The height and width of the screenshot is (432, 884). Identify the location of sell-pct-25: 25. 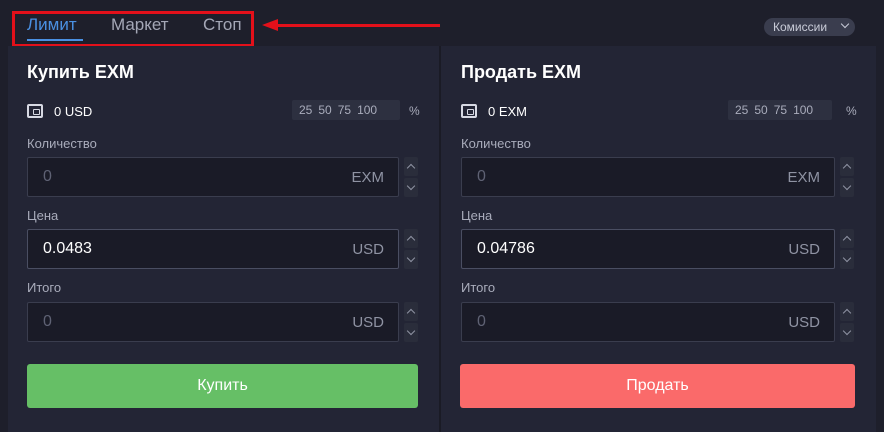
(741, 110).